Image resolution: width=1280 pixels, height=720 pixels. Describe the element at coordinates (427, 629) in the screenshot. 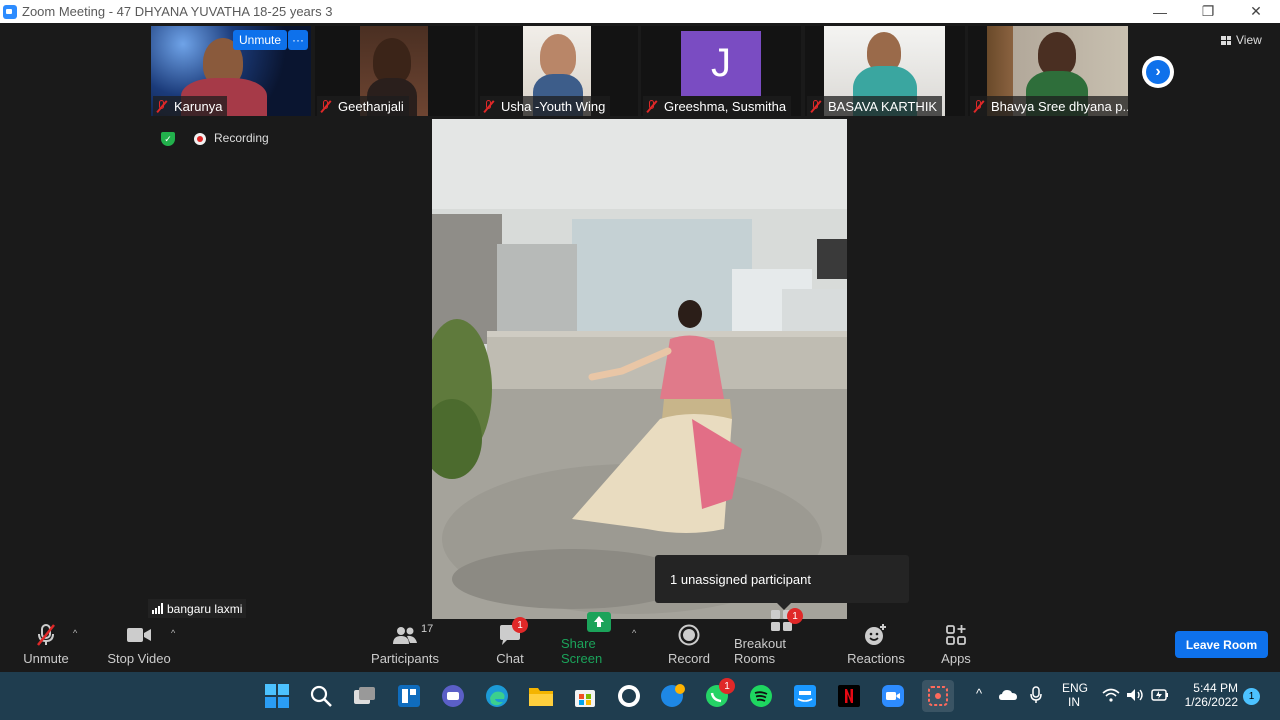

I see `participants-count: 17` at that location.